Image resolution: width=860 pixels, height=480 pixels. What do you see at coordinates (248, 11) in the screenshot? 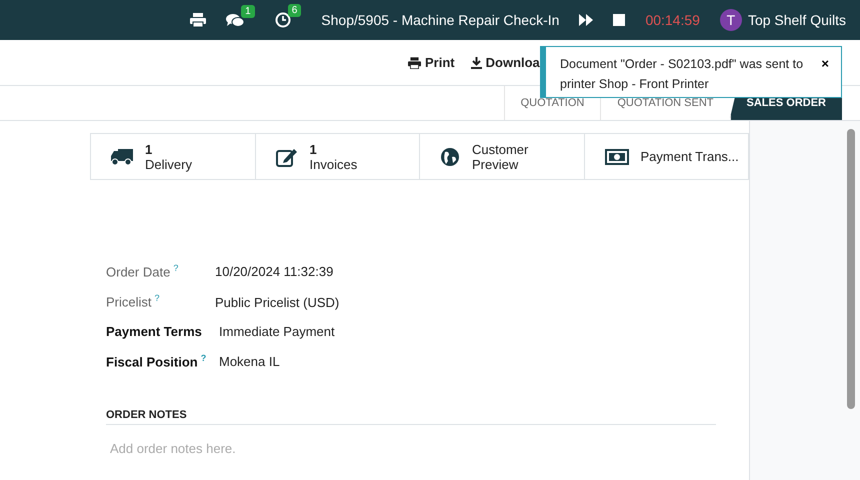
I see `counter-badge: 1` at bounding box center [248, 11].